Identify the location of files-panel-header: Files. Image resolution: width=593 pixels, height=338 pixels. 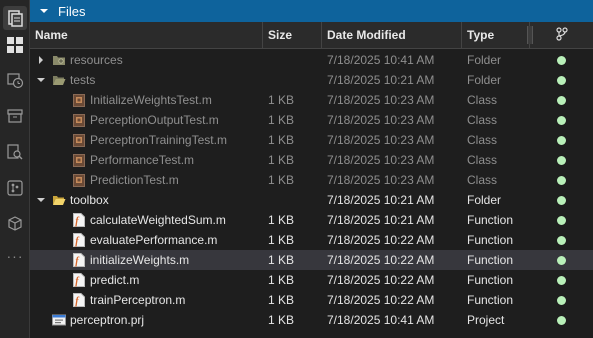
(311, 11).